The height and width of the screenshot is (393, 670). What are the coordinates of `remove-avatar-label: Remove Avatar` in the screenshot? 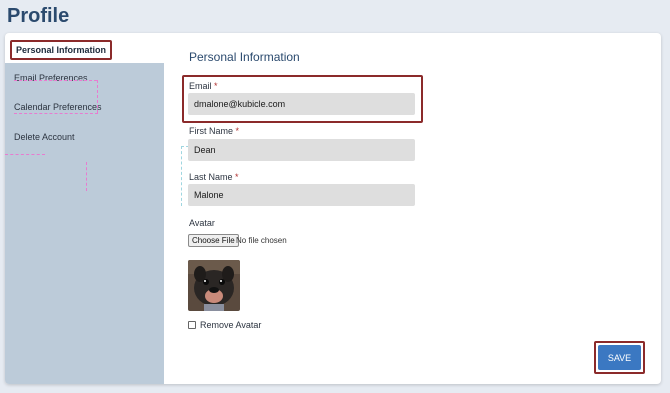 It's located at (231, 325).